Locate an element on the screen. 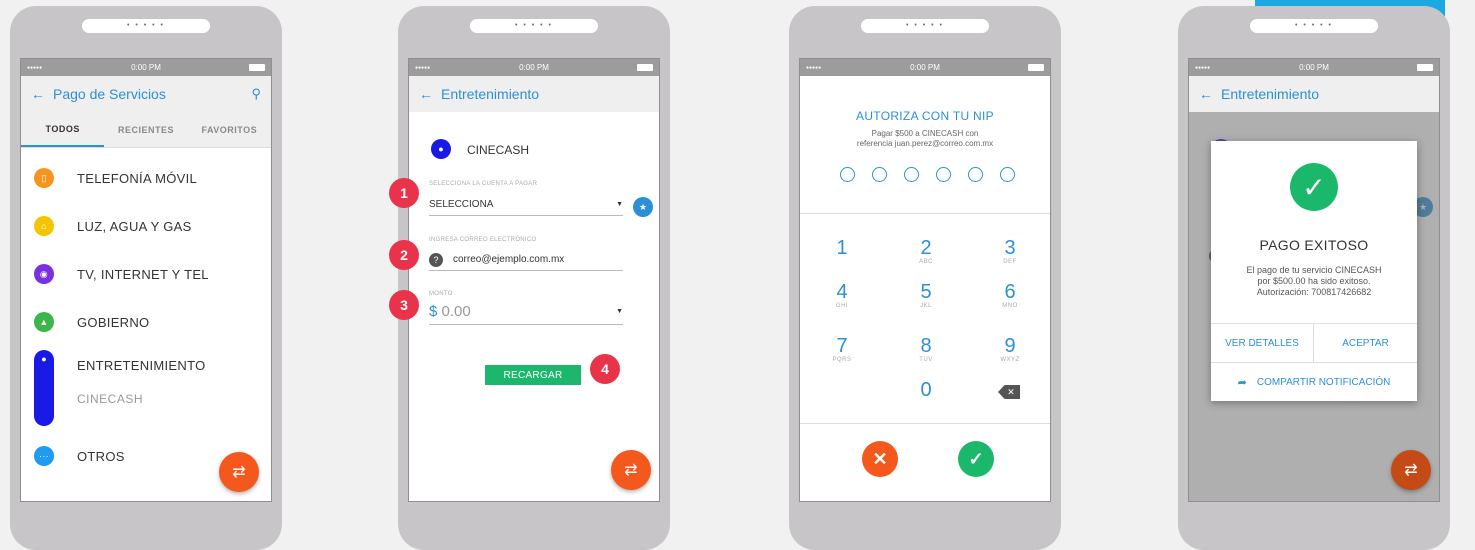  key-0: 0 is located at coordinates (926, 390).